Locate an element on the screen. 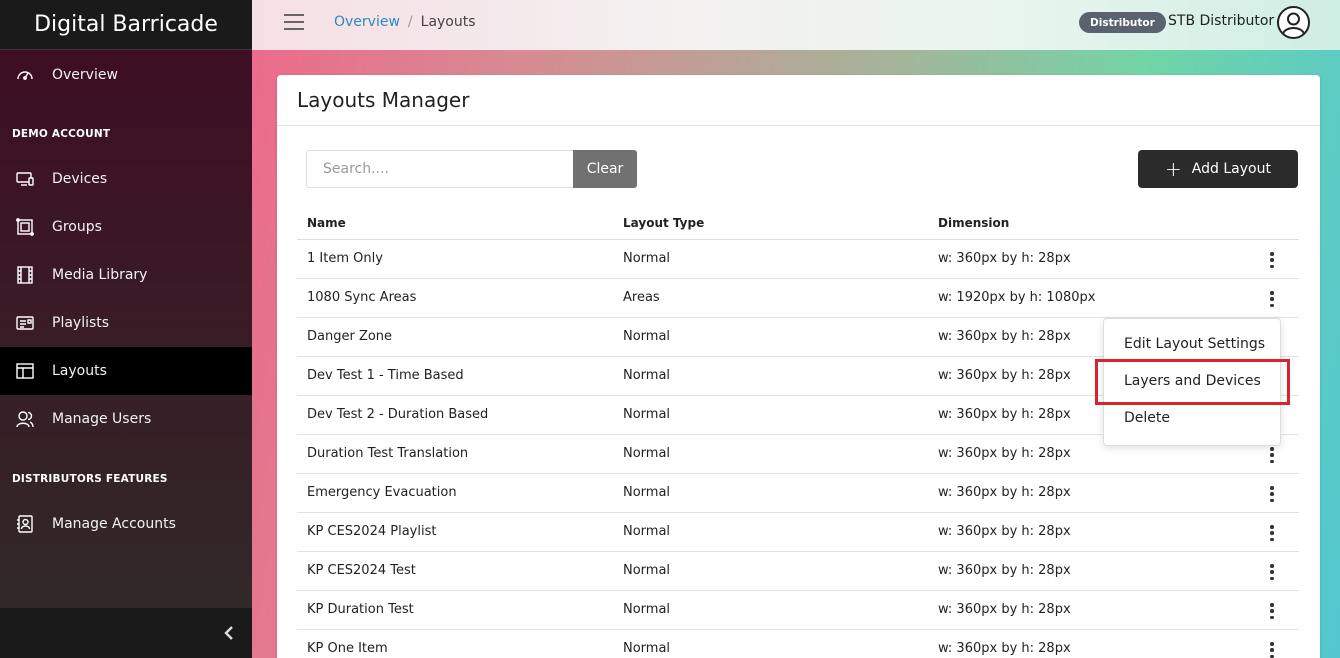 This screenshot has width=1340, height=658. film-icon is located at coordinates (25, 275).